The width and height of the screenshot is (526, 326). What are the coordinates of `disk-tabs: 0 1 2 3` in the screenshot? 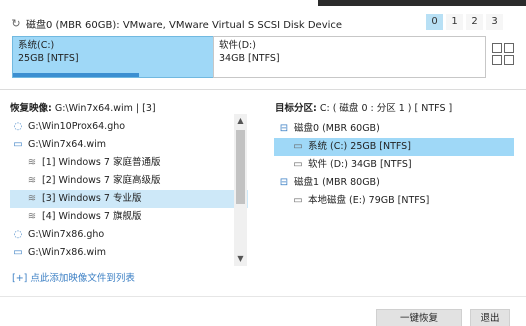 It's located at (464, 22).